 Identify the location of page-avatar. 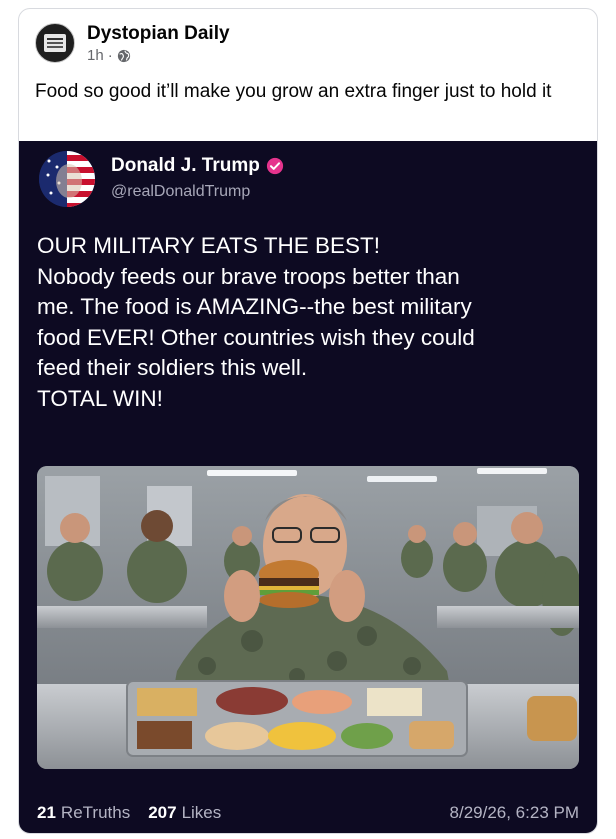
(55, 43).